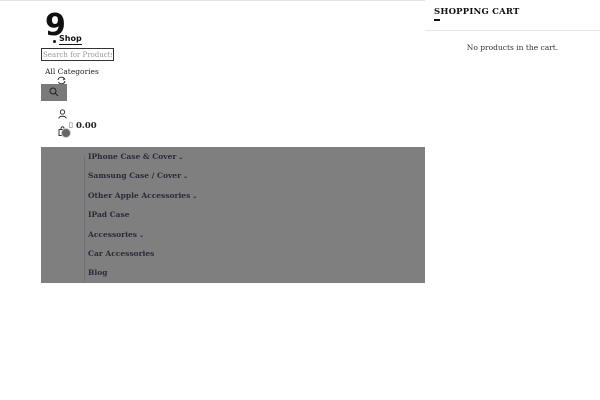 The height and width of the screenshot is (400, 600). I want to click on logo-dot, so click(54, 41).